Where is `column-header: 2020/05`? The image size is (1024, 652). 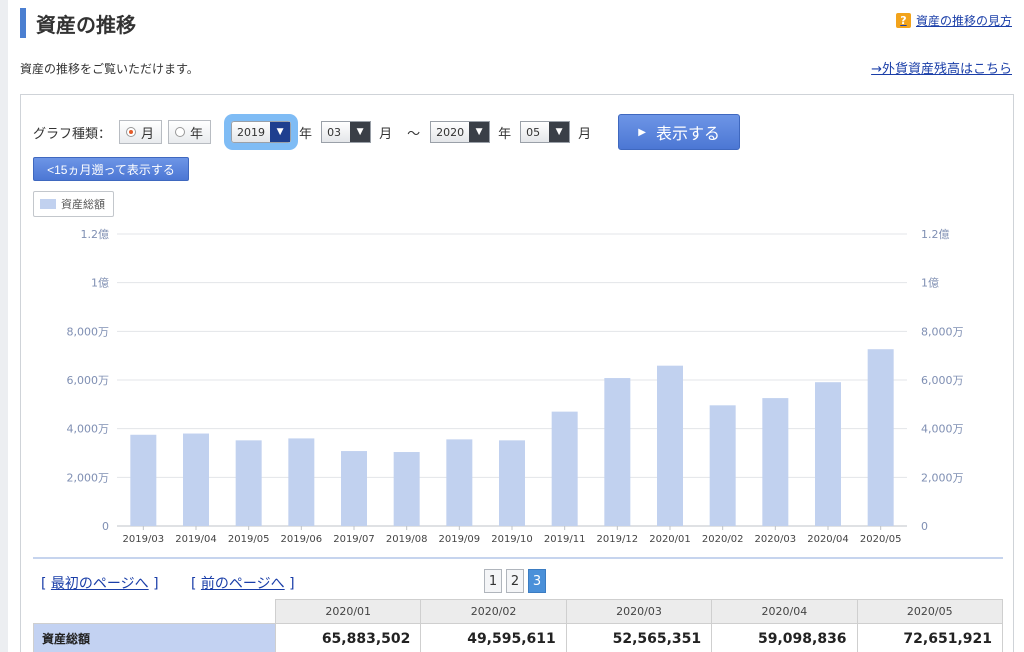 column-header: 2020/05 is located at coordinates (930, 611).